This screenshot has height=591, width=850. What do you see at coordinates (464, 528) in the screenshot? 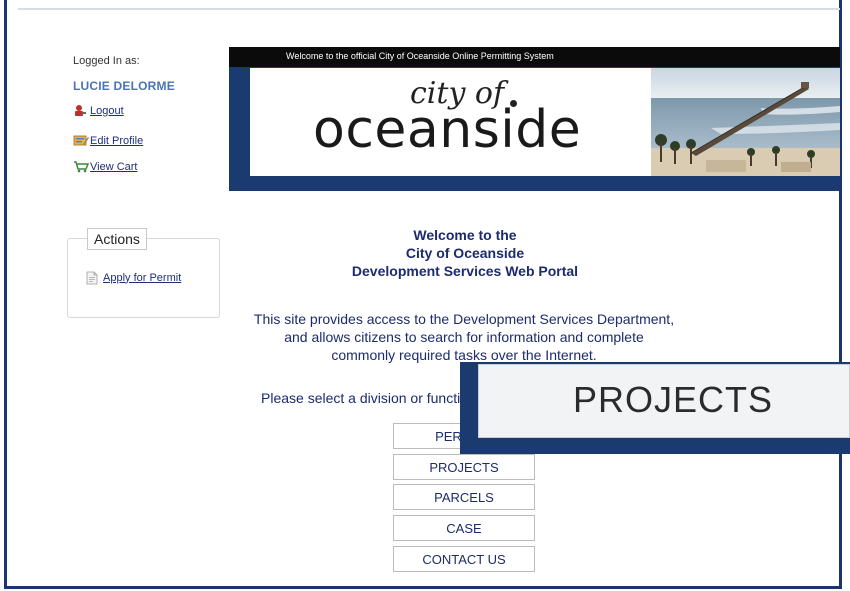
I see `case-button: CASE` at bounding box center [464, 528].